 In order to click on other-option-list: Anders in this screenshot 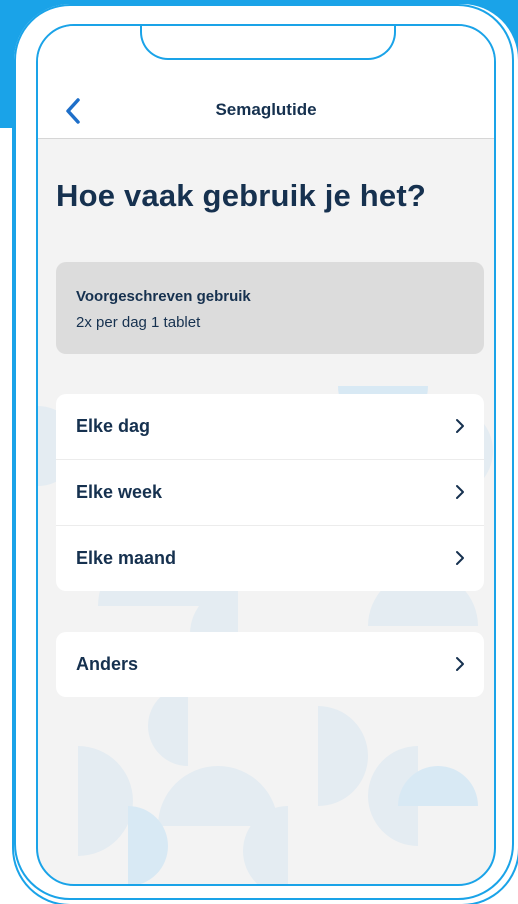, I will do `click(270, 664)`.